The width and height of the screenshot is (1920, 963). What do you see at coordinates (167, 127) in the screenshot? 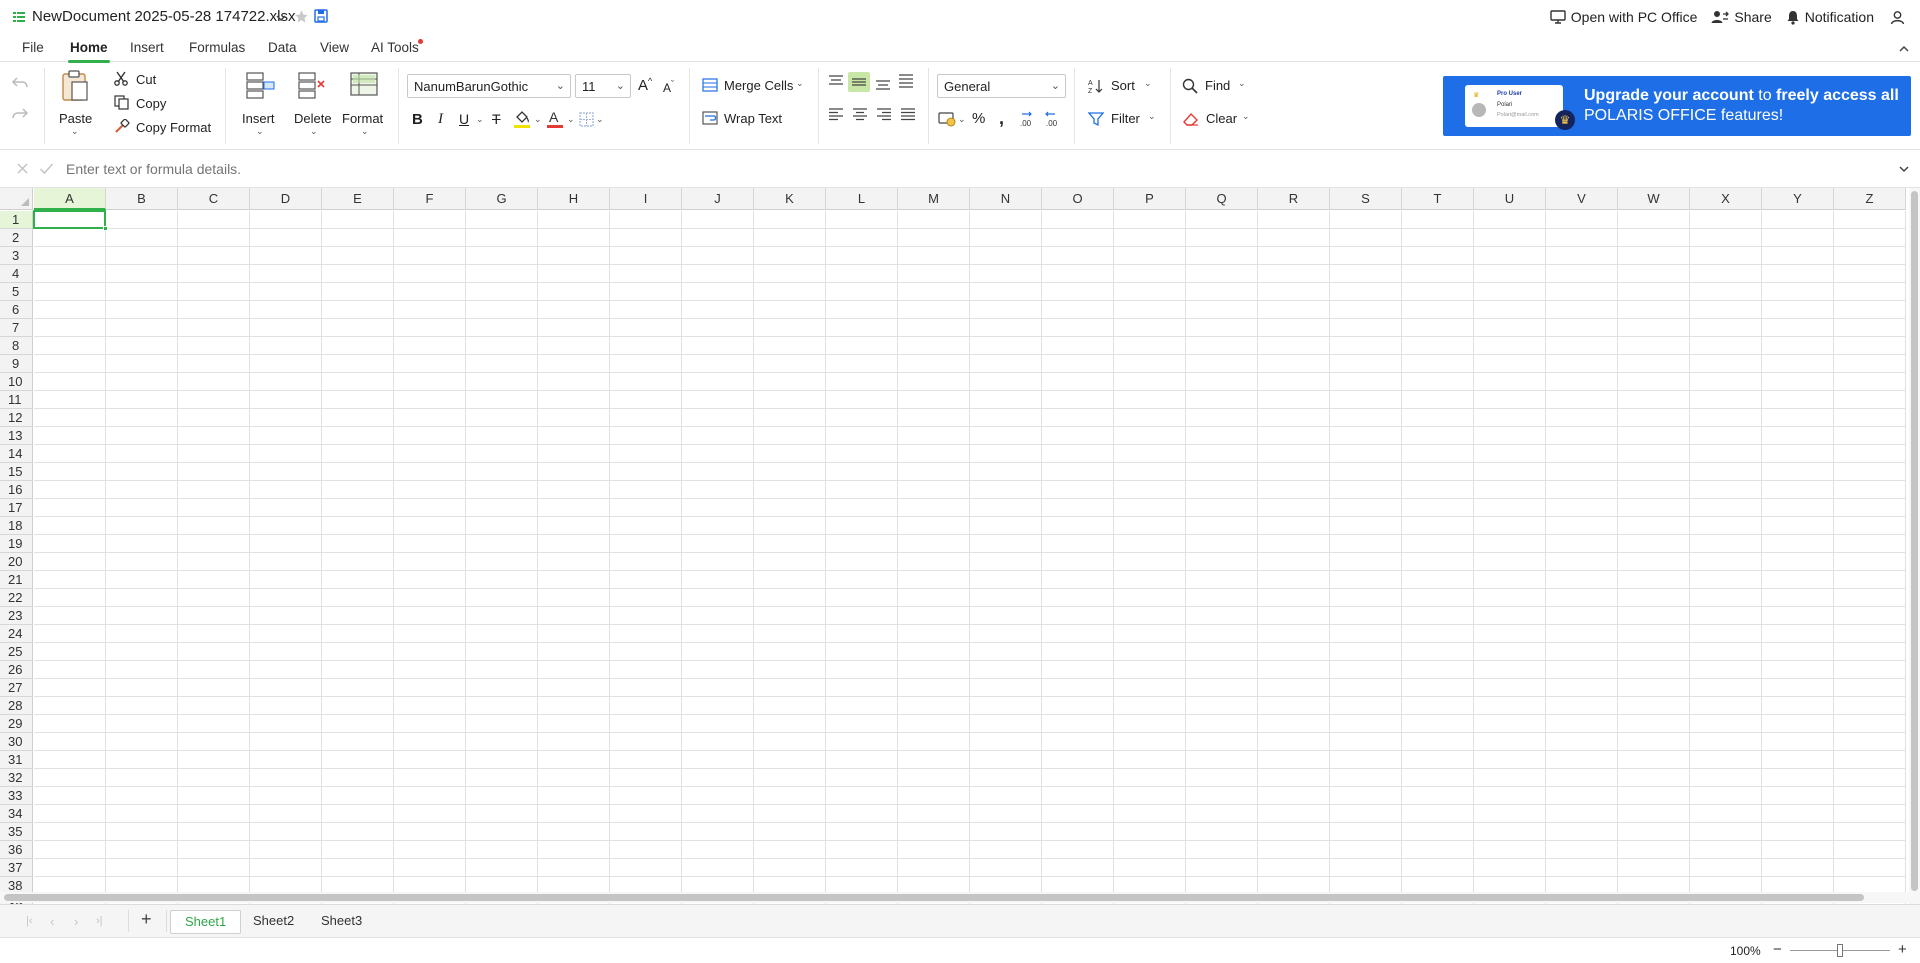
I see `copy-format-button: Copy Format` at bounding box center [167, 127].